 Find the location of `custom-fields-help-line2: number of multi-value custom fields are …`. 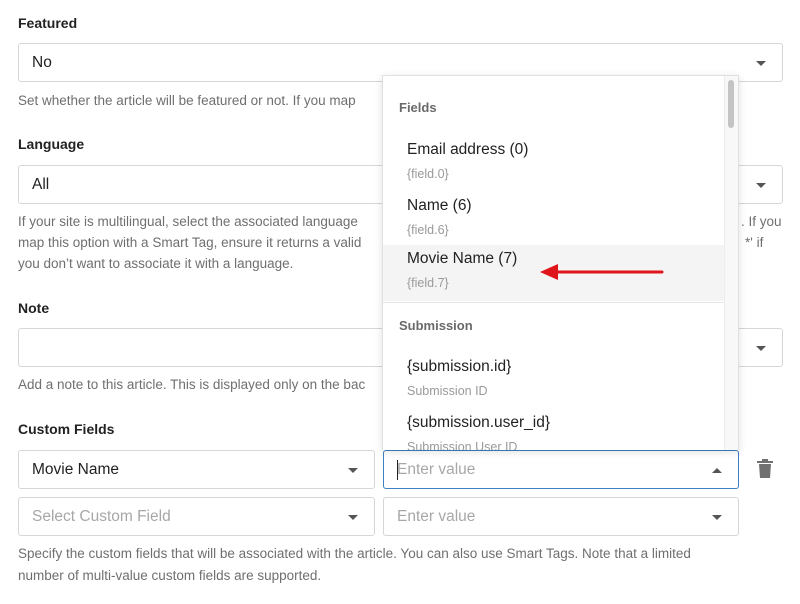

custom-fields-help-line2: number of multi-value custom fields are … is located at coordinates (170, 575).